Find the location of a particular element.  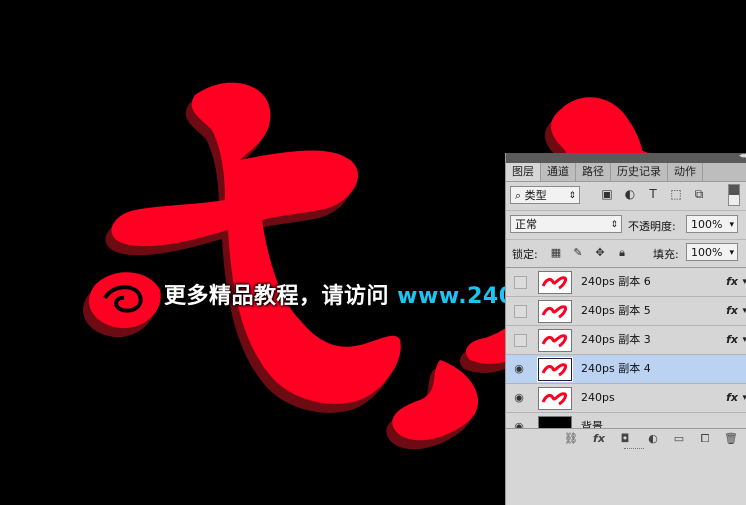

blend-mode-value: 正常 is located at coordinates (526, 224).